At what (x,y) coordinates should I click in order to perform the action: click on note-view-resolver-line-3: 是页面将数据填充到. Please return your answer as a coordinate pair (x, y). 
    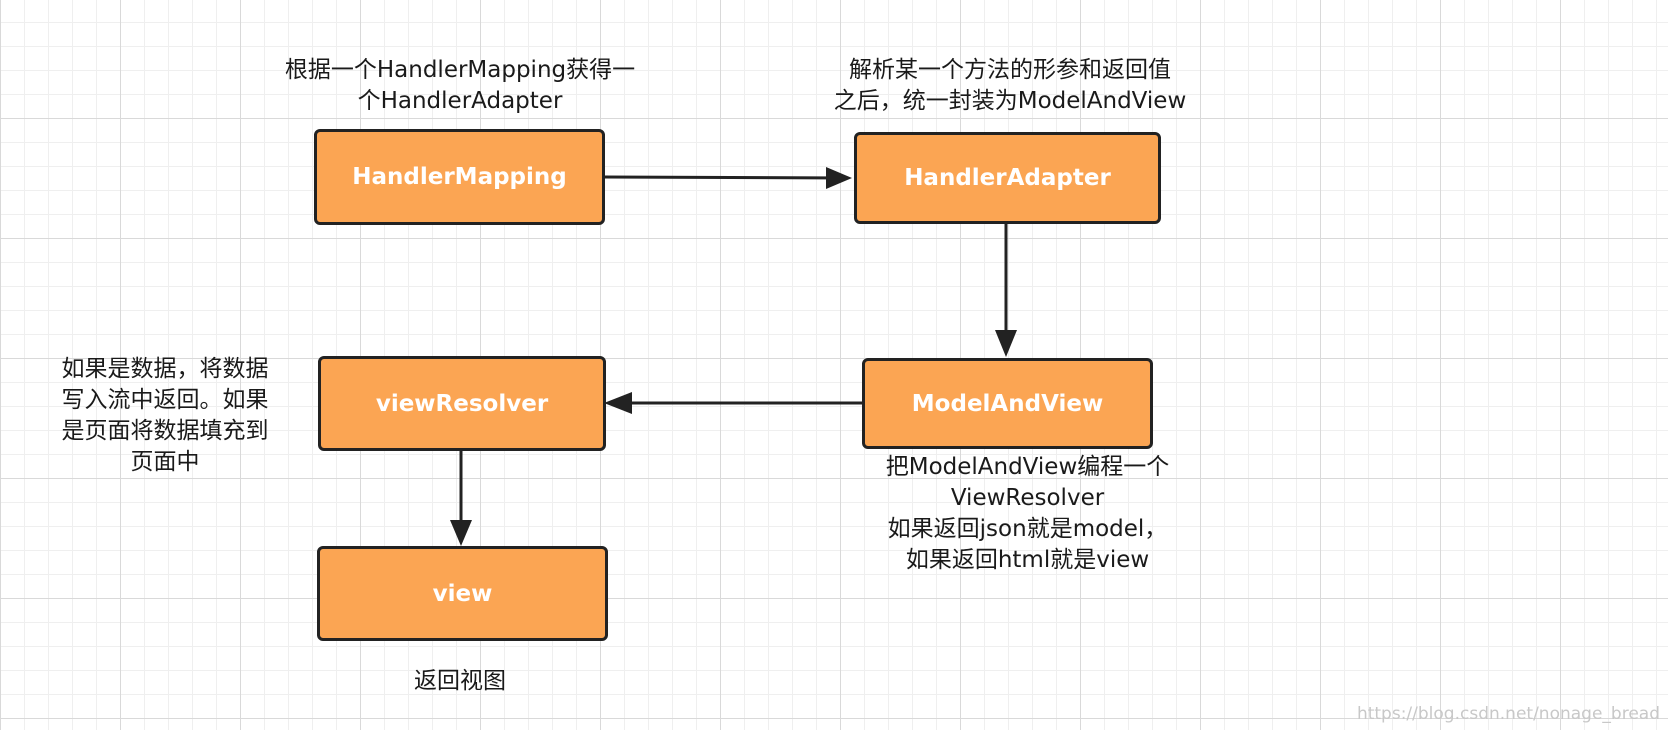
    Looking at the image, I should click on (165, 431).